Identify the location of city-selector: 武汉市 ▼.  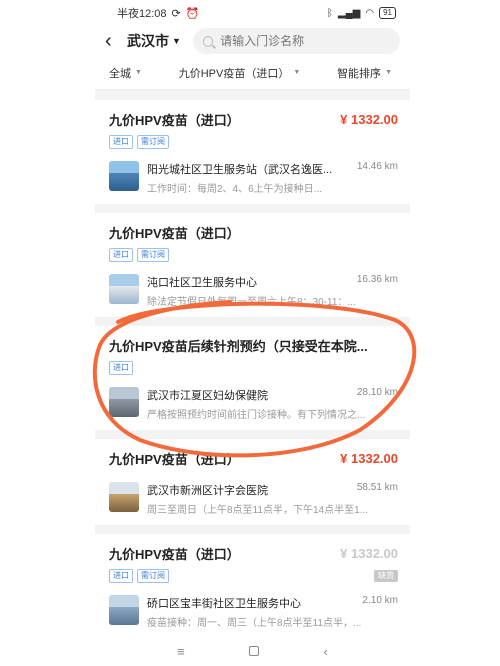
(154, 41).